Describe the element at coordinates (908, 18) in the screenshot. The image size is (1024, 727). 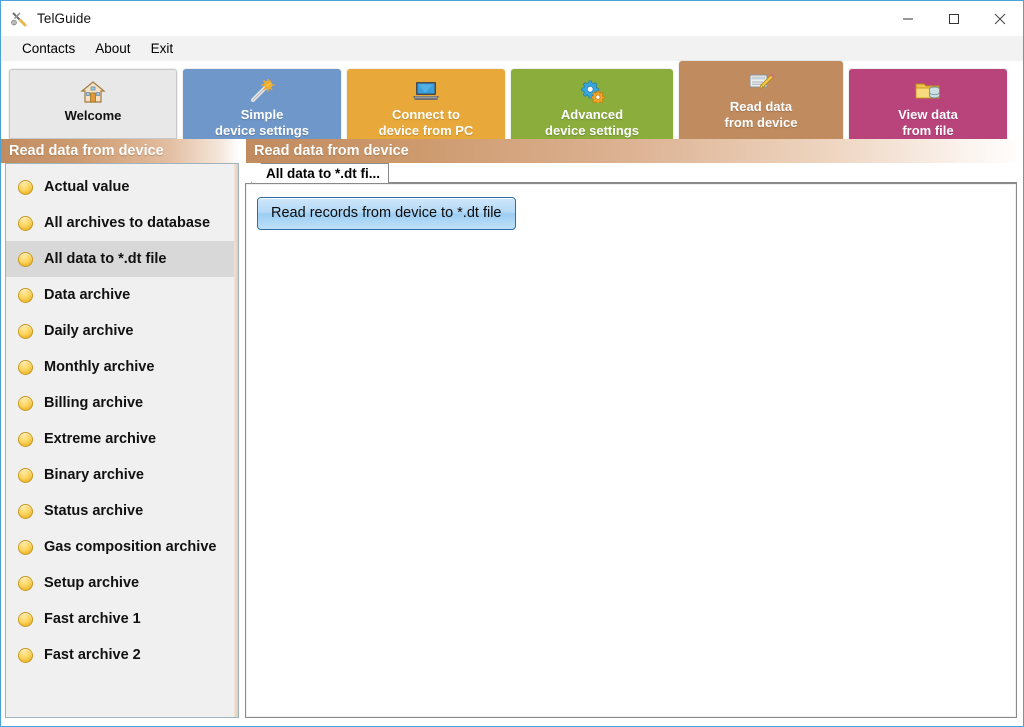
I see `minimize-icon` at that location.